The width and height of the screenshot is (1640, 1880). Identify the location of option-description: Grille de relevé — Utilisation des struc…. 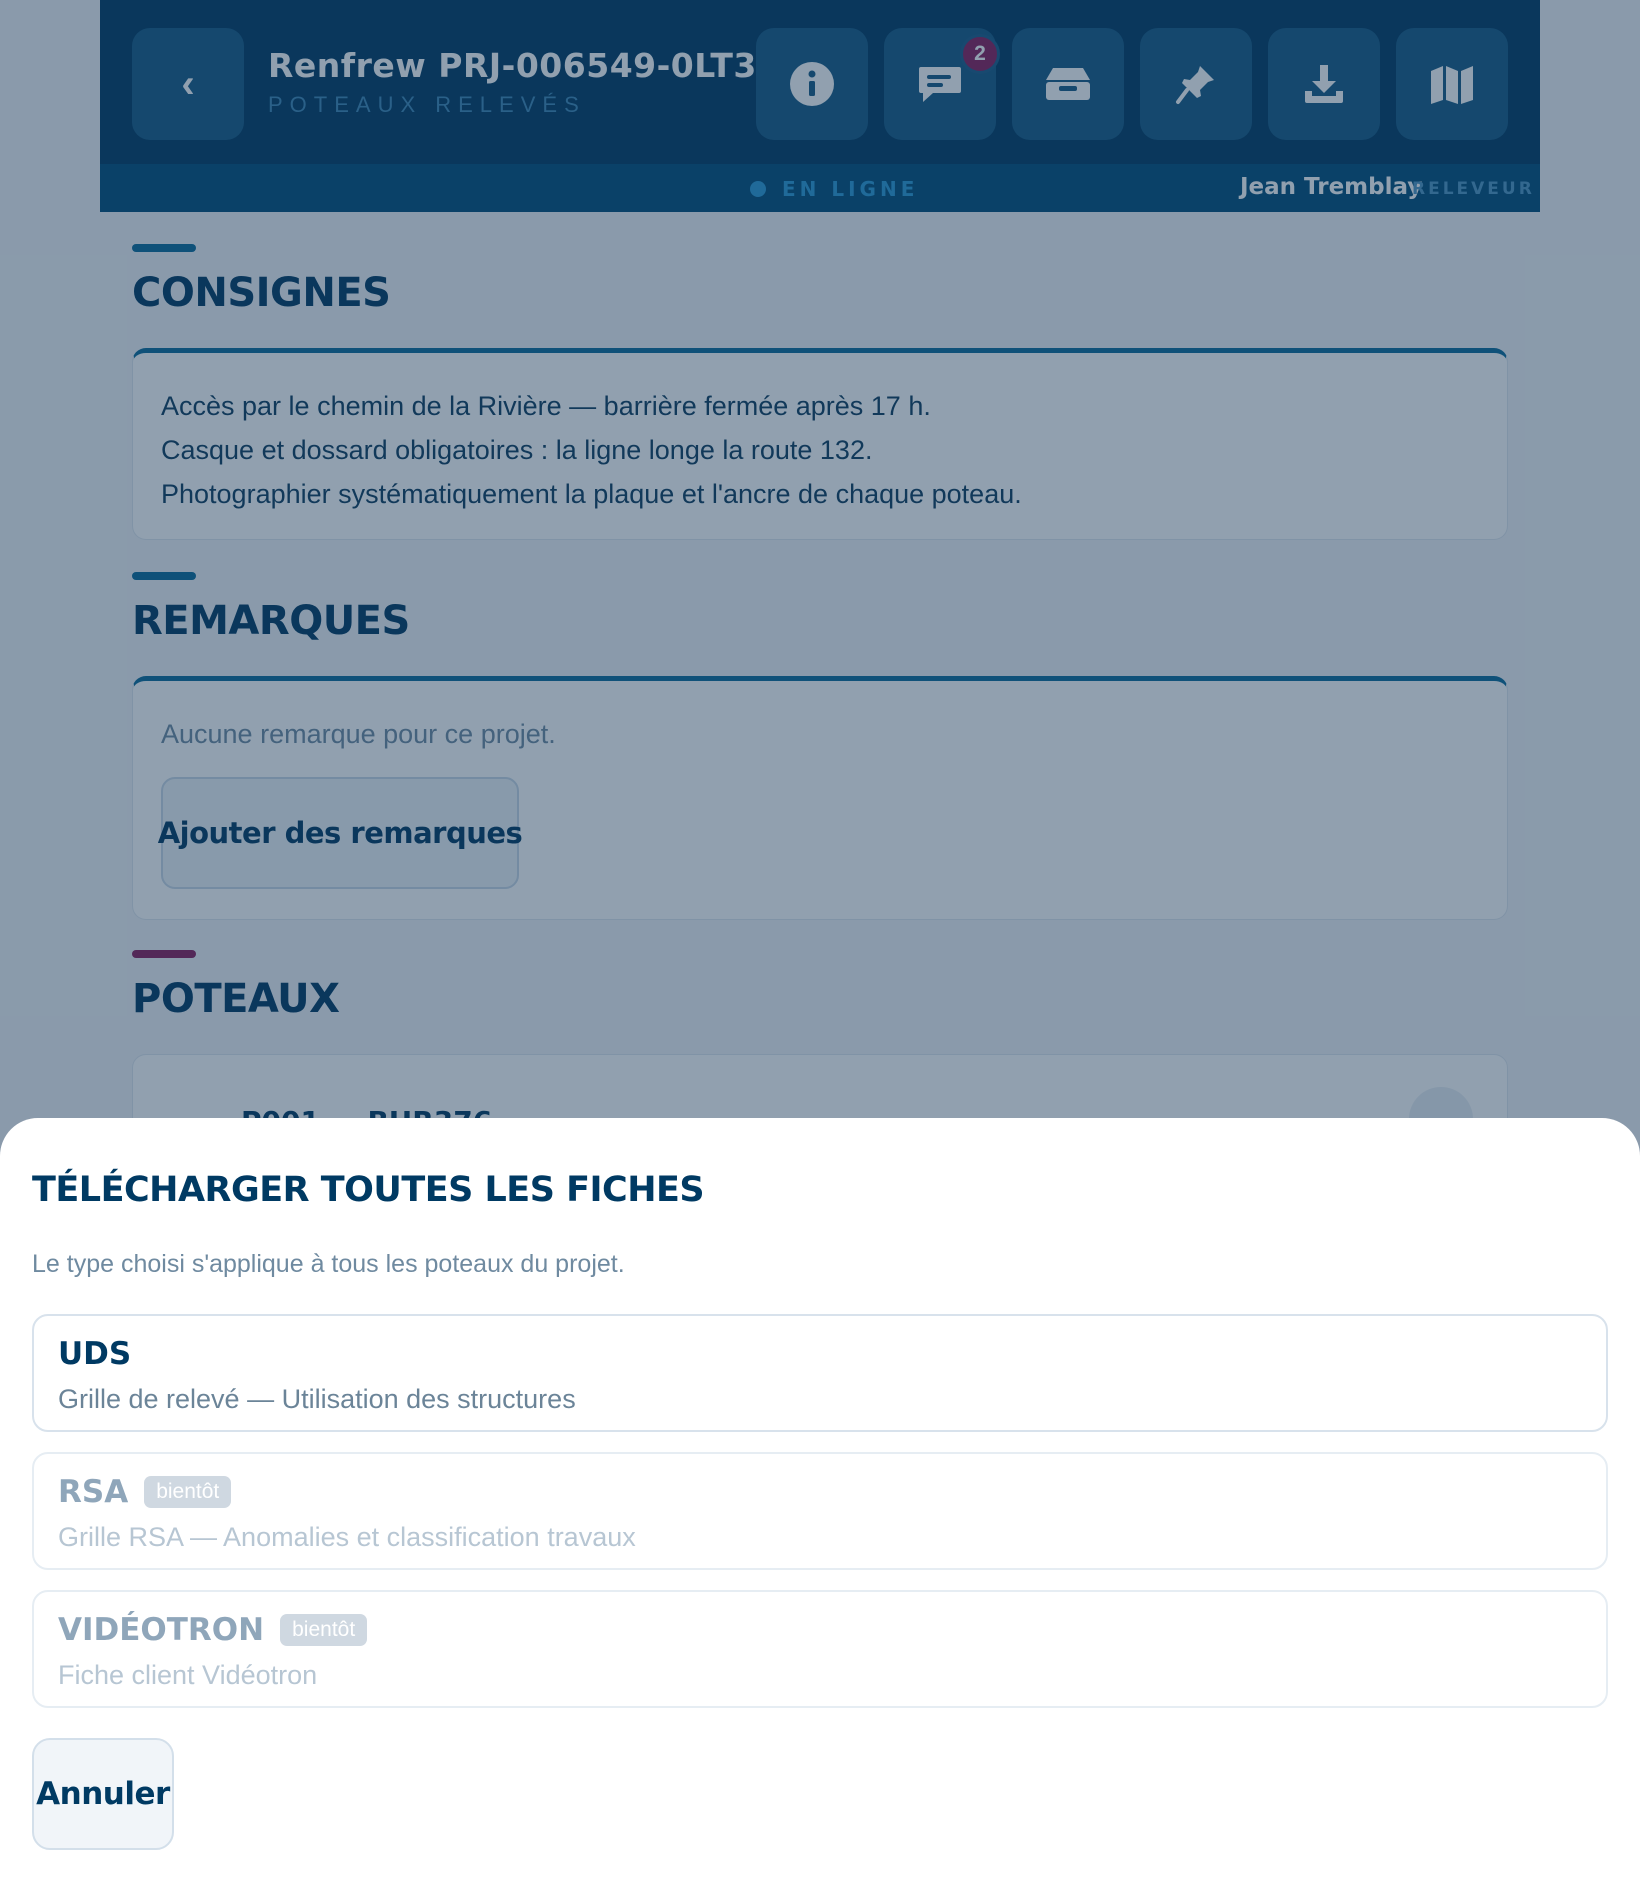
(317, 1399).